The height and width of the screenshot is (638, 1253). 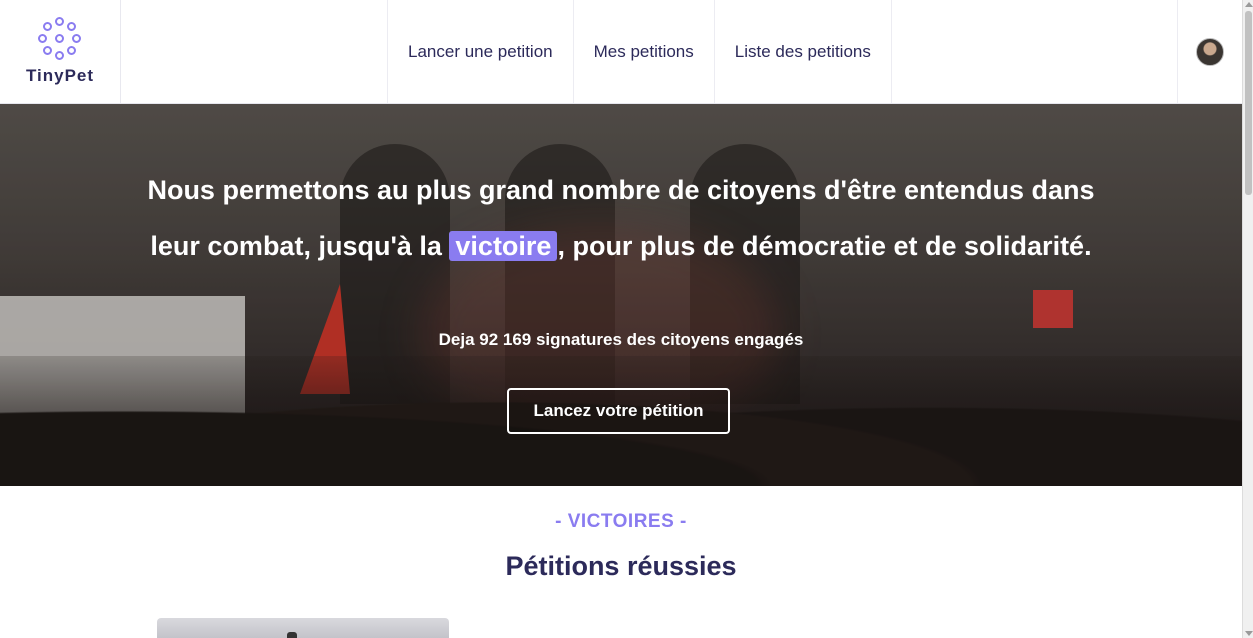 I want to click on launch-petition-button: Lancez votre pétition, so click(x=618, y=411).